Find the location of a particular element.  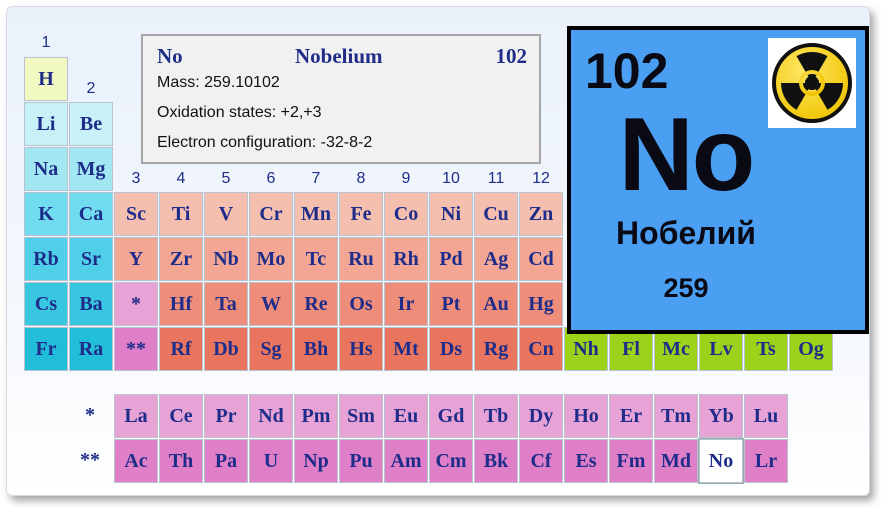

element-cell-ti: Ti is located at coordinates (181, 214).